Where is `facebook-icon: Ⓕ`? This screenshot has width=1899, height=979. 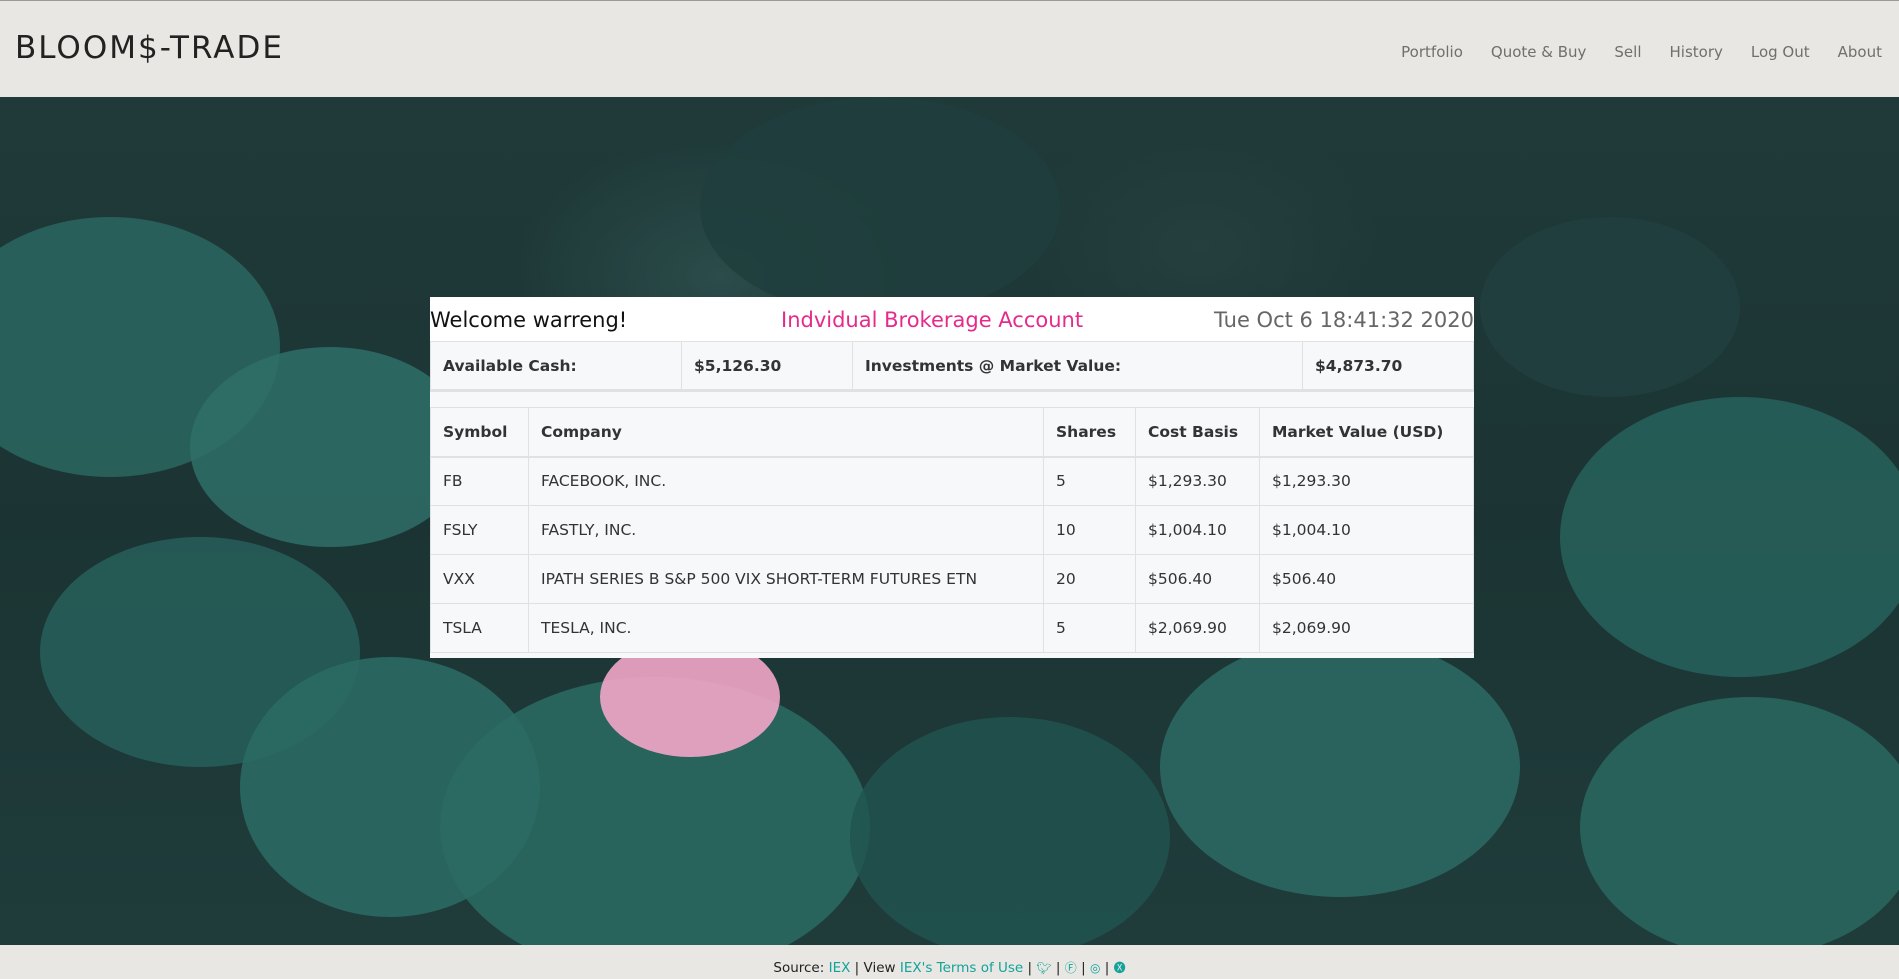
facebook-icon: Ⓕ is located at coordinates (1071, 968).